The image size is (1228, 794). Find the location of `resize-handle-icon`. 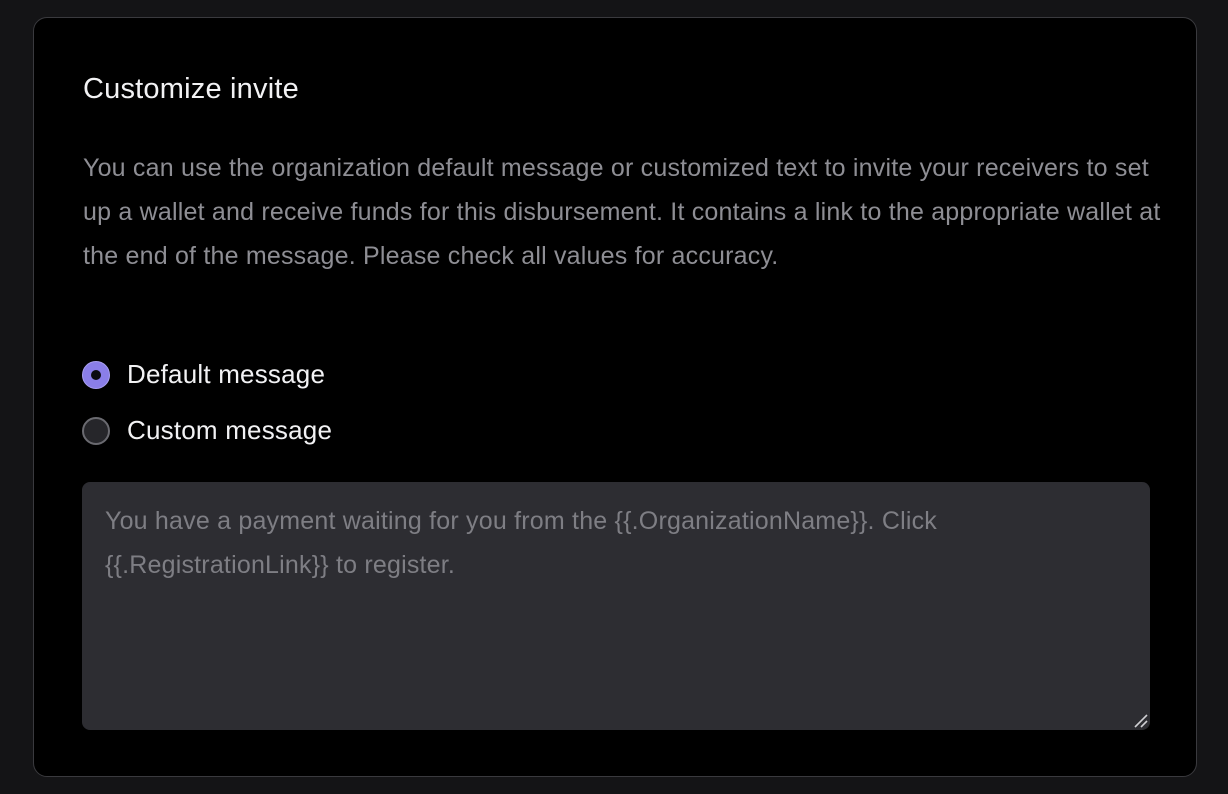

resize-handle-icon is located at coordinates (1140, 721).